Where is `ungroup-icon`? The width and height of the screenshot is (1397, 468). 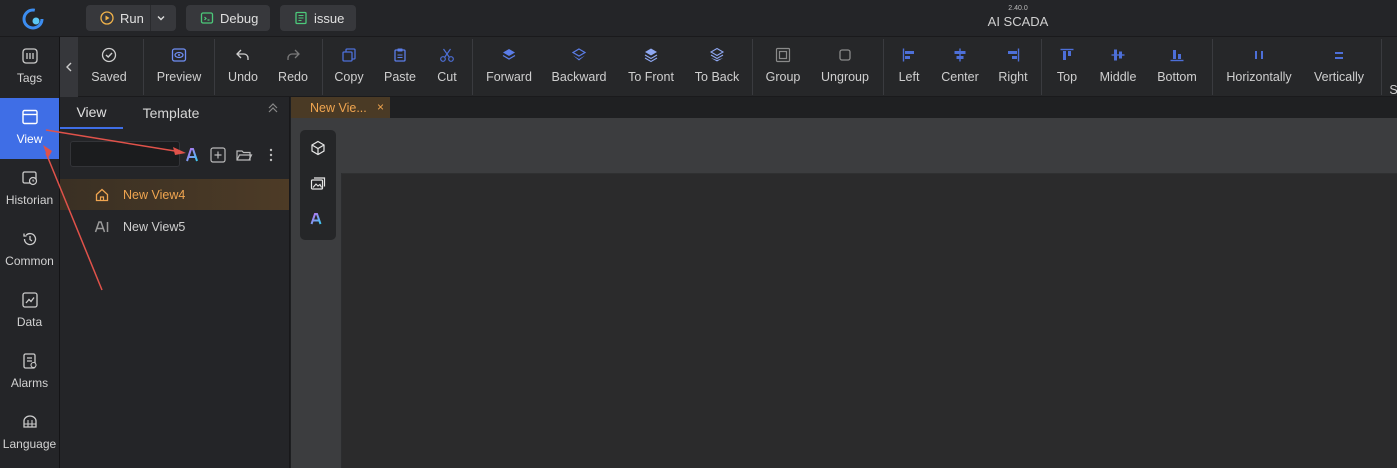 ungroup-icon is located at coordinates (845, 55).